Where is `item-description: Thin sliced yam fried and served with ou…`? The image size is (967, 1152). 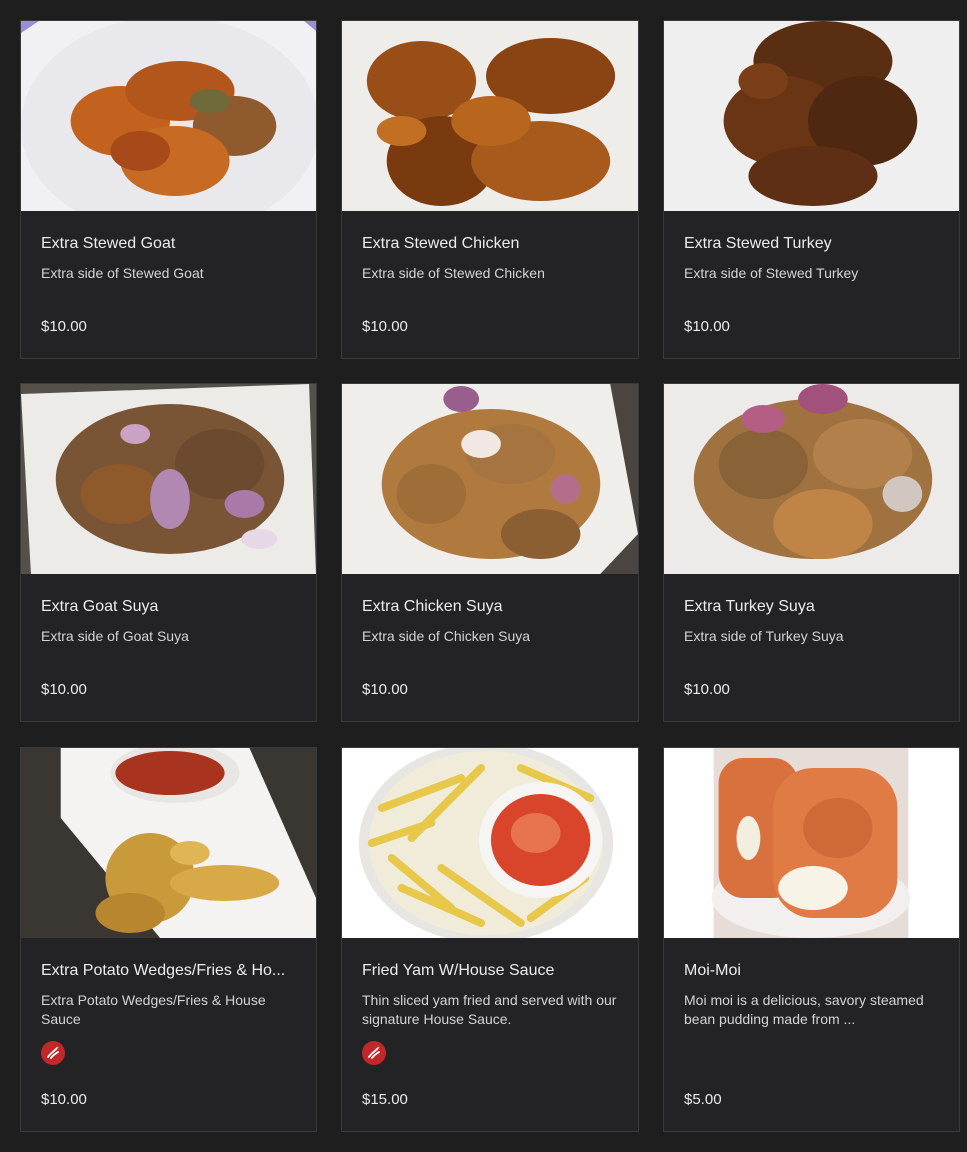
item-description: Thin sliced yam fried and served with ou… is located at coordinates (489, 1009).